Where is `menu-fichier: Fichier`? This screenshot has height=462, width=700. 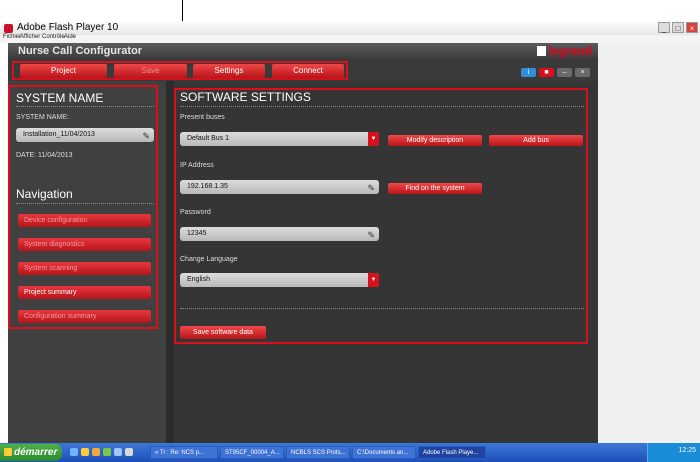 menu-fichier: Fichier is located at coordinates (12, 37).